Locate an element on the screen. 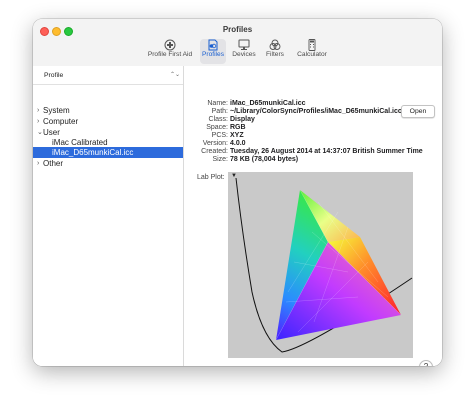 Image resolution: width=474 pixels, height=409 pixels. toolbar-filters: Filters is located at coordinates (275, 51).